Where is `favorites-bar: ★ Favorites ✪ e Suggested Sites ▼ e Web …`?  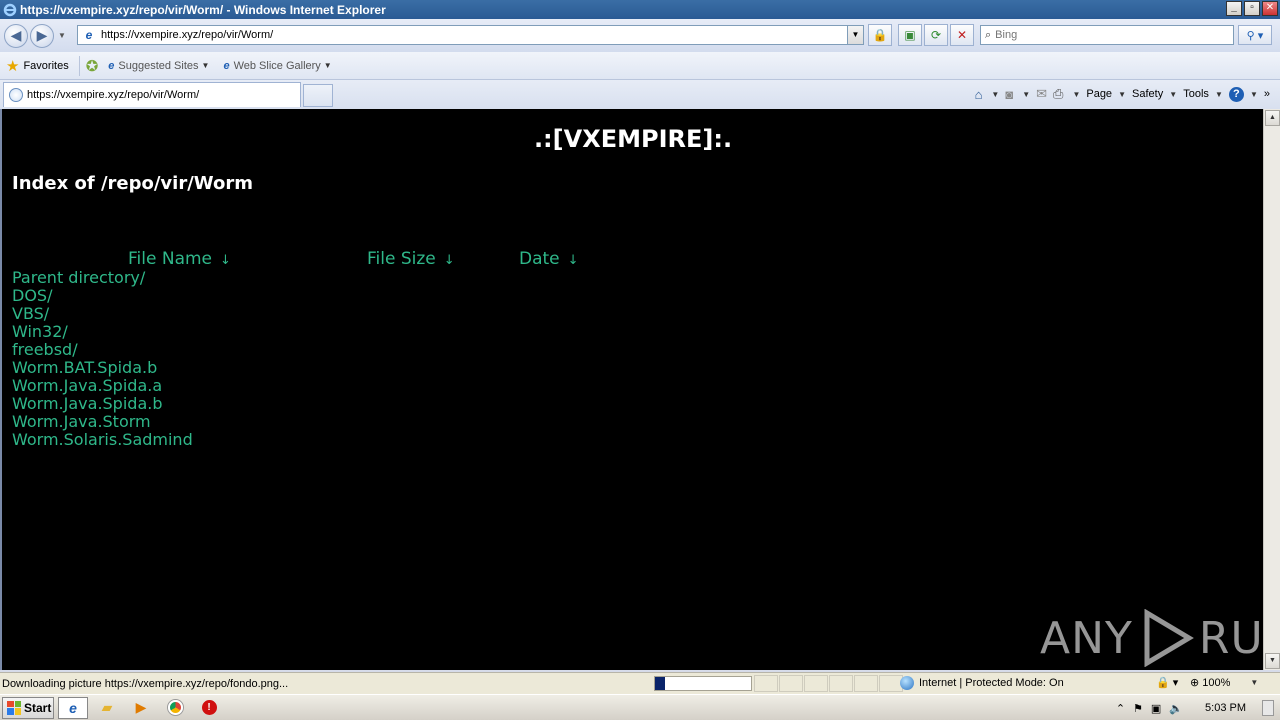
favorites-bar: ★ Favorites ✪ e Suggested Sites ▼ e Web … is located at coordinates (640, 66).